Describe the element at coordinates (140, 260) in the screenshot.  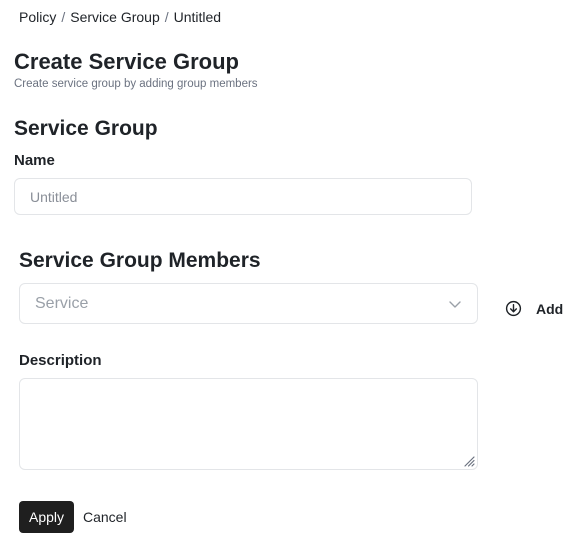
I see `service-group-members-heading: Service Group Members` at that location.